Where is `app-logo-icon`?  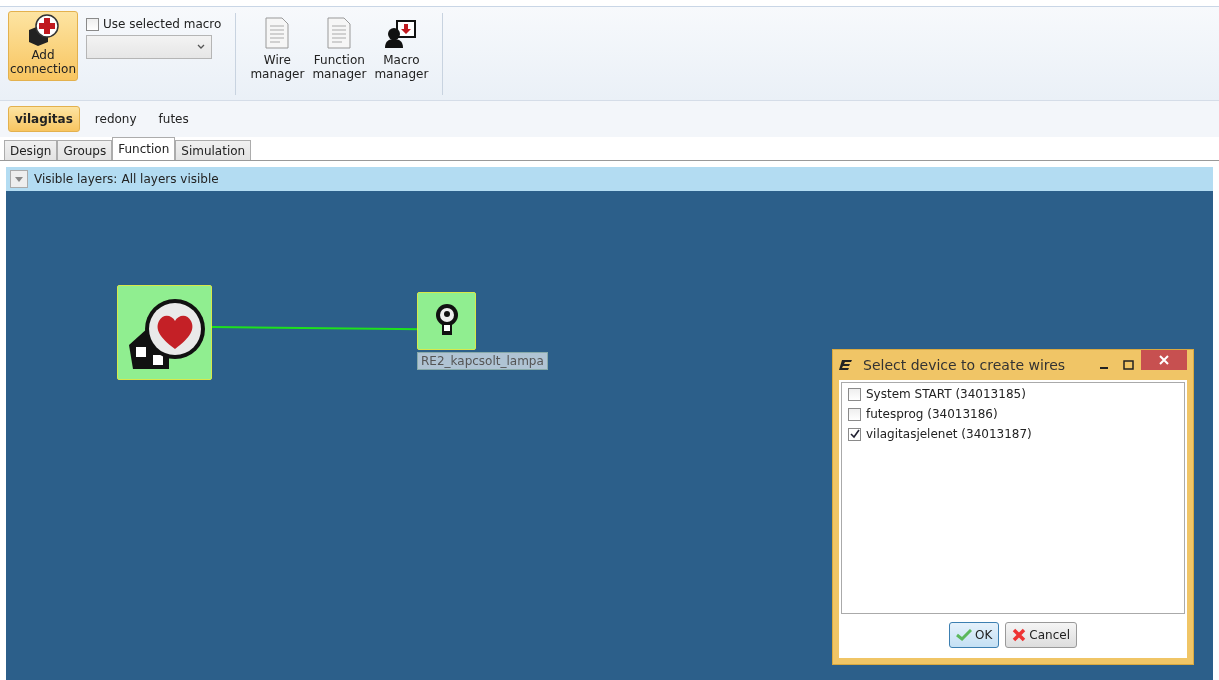
app-logo-icon is located at coordinates (846, 365).